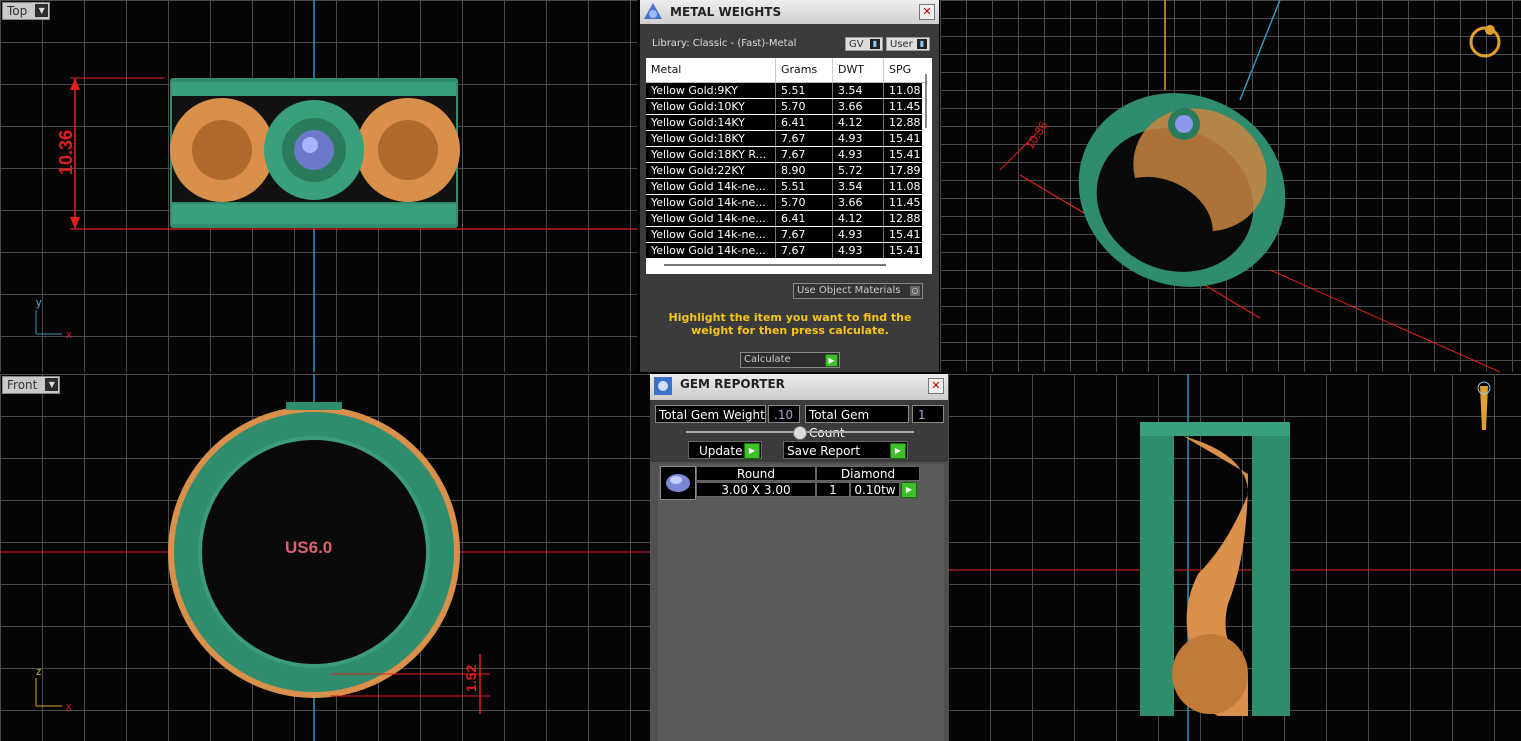  I want to click on metal-weights-title: METAL WEIGHTS, so click(726, 12).